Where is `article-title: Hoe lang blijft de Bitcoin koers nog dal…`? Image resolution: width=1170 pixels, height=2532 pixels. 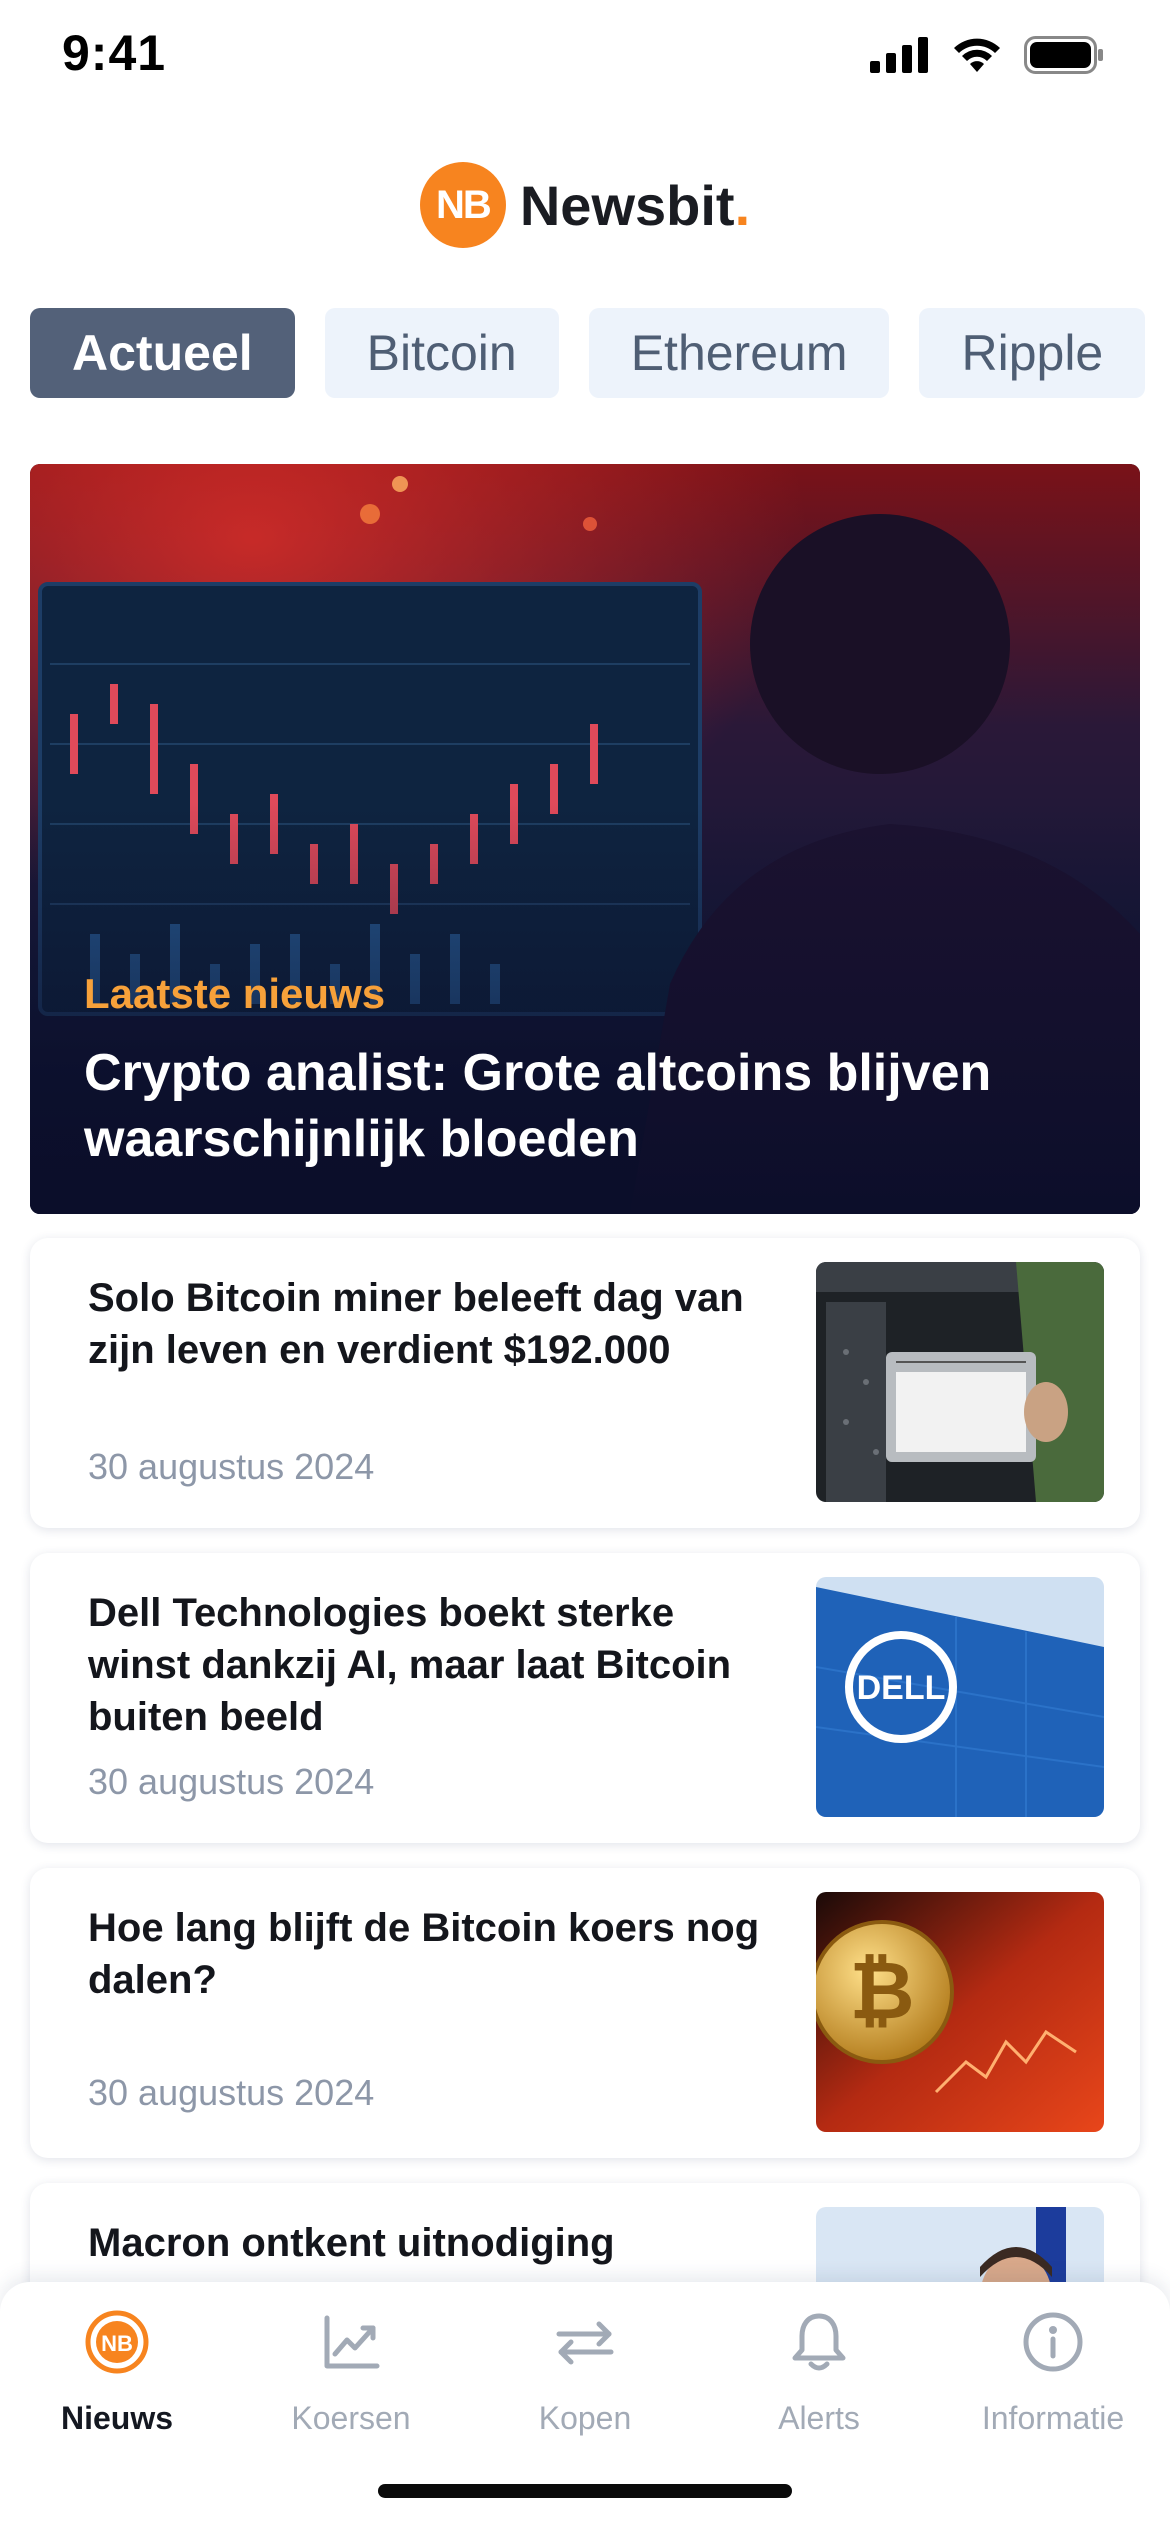 article-title: Hoe lang blijft de Bitcoin koers nog dal… is located at coordinates (424, 1954).